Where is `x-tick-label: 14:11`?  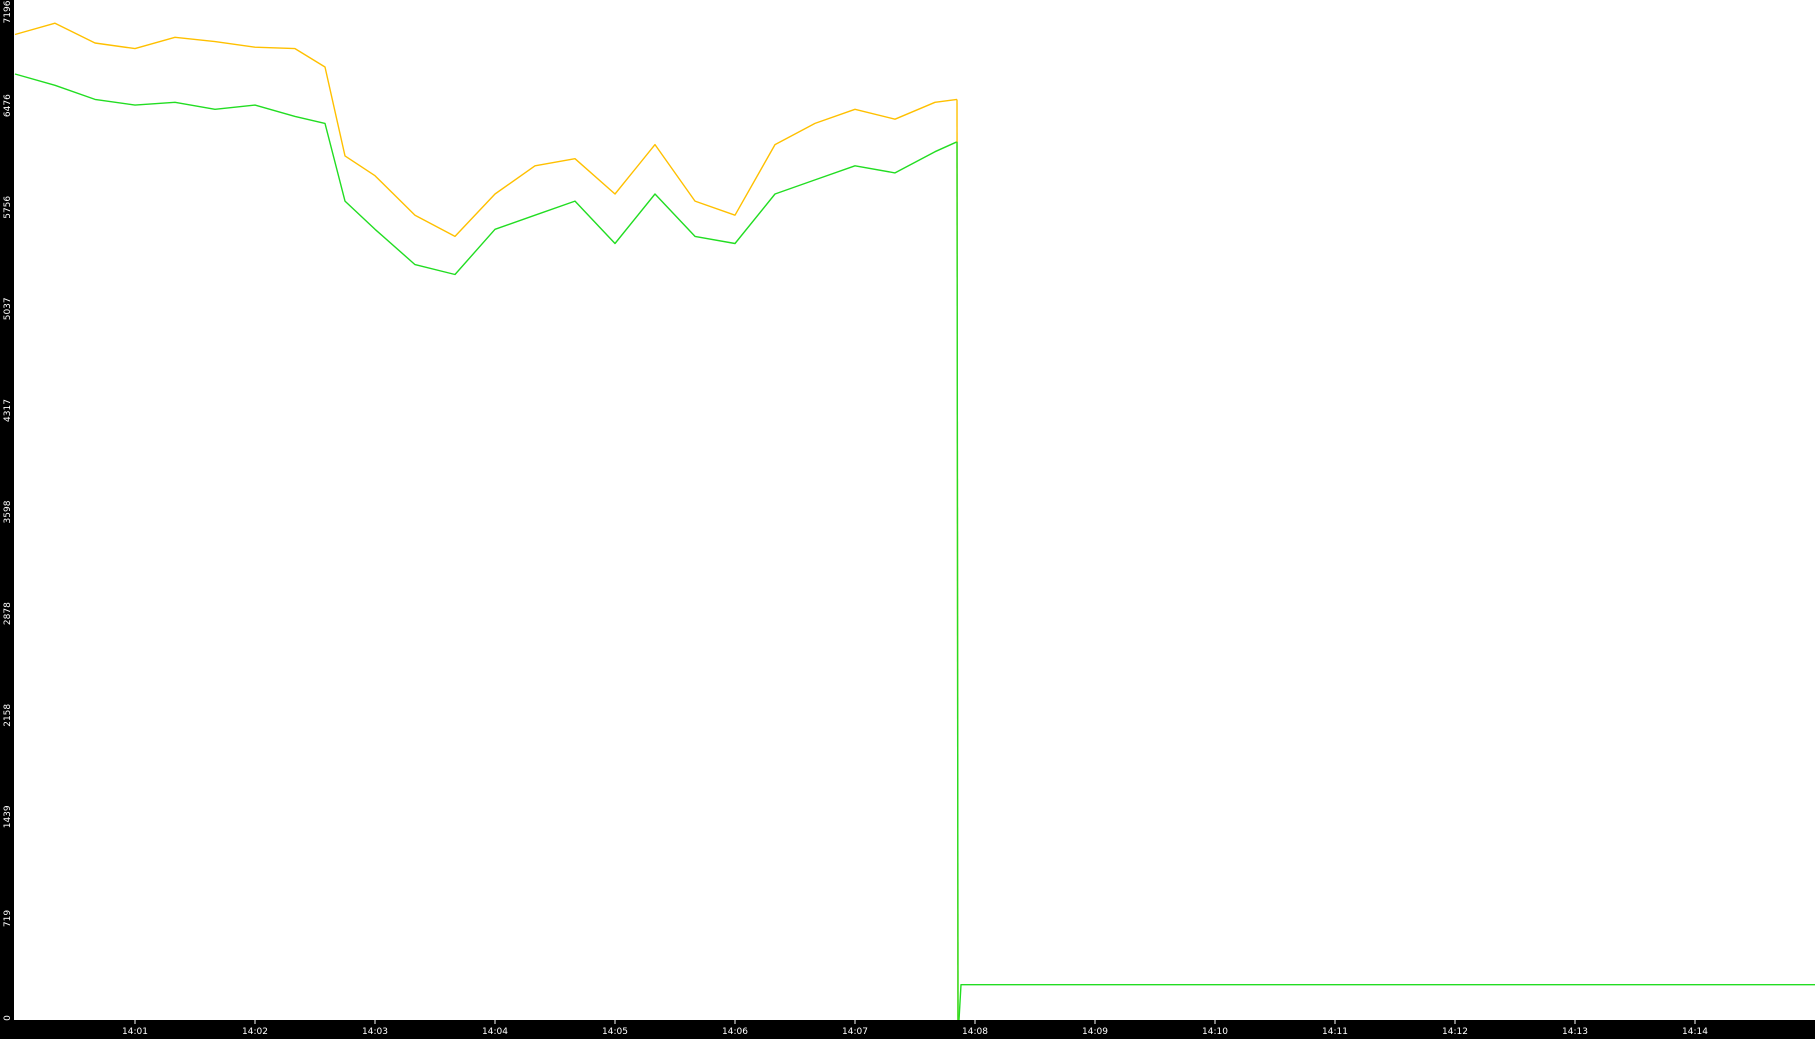 x-tick-label: 14:11 is located at coordinates (1335, 1032).